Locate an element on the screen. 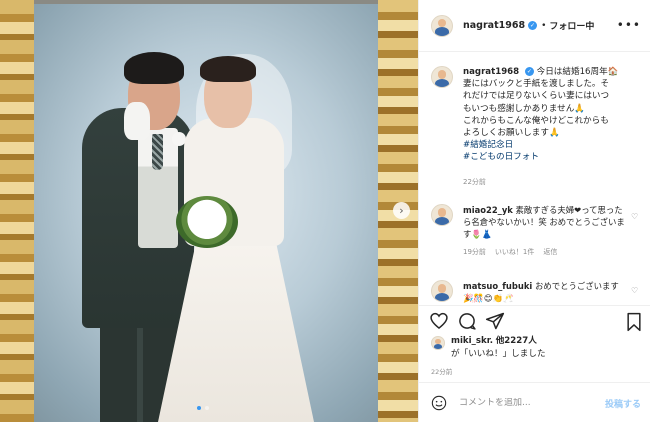  header-username: nagrat1968 is located at coordinates (494, 25).